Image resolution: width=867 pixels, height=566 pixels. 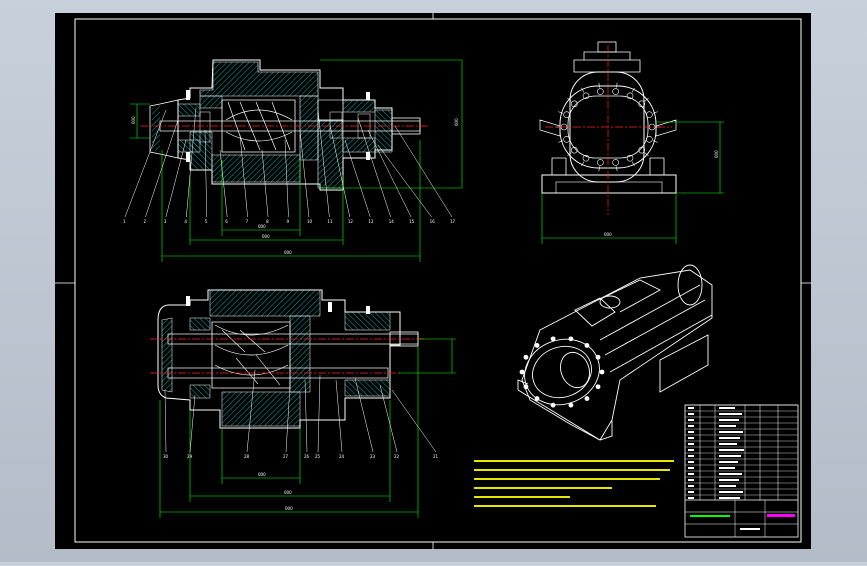 I want to click on part-label: 13, so click(x=371, y=221).